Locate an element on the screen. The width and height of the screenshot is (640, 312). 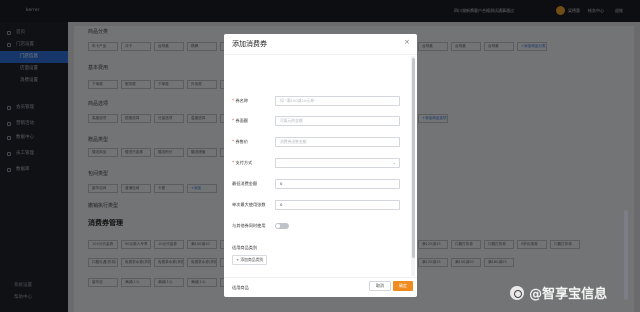
toggle-knob is located at coordinates (278, 226).